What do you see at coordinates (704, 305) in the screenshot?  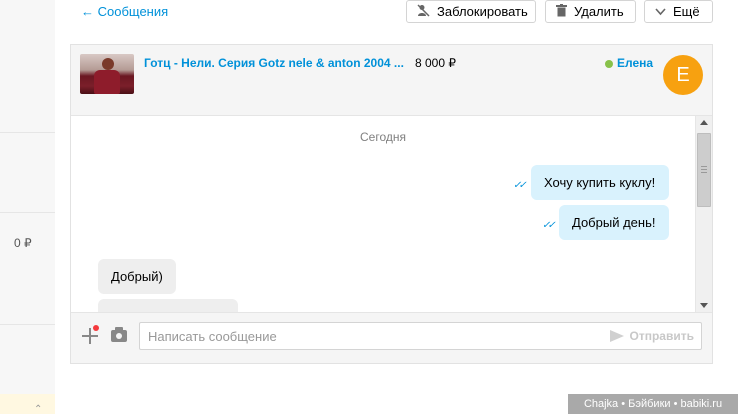 I see `scroll-down-arrow-icon` at bounding box center [704, 305].